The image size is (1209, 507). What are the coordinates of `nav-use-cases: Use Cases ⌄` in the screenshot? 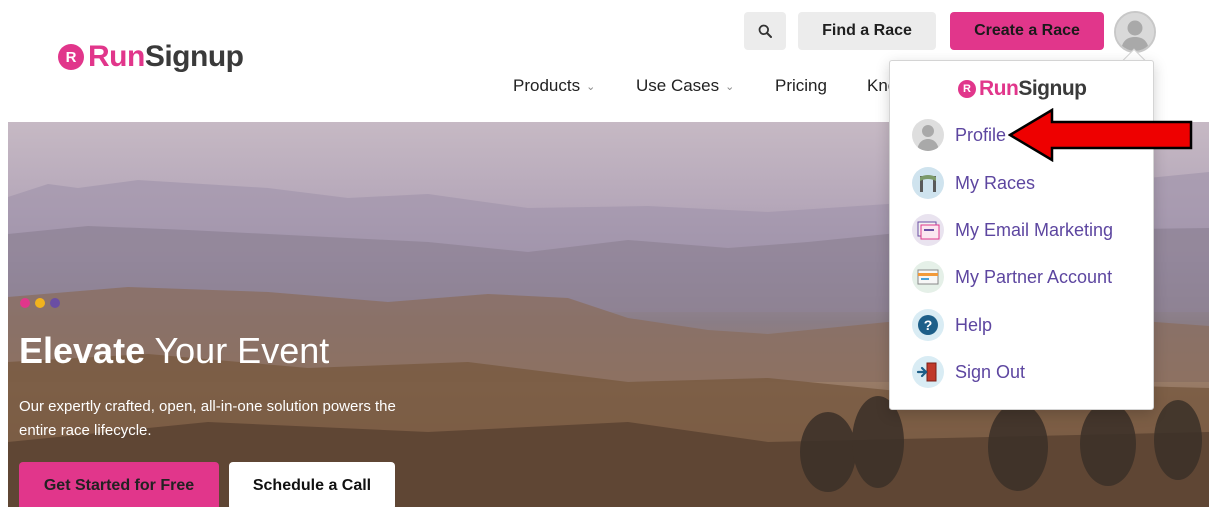 It's located at (685, 86).